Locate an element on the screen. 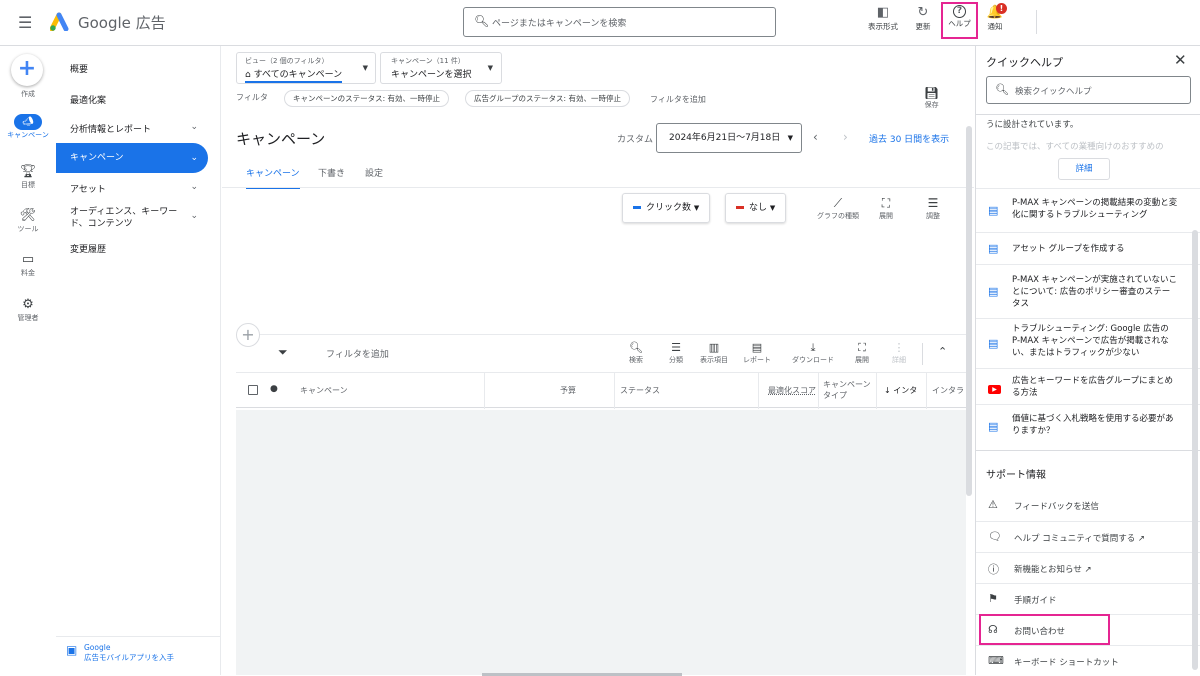 The width and height of the screenshot is (1200, 676). metric1-swatch is located at coordinates (637, 207).